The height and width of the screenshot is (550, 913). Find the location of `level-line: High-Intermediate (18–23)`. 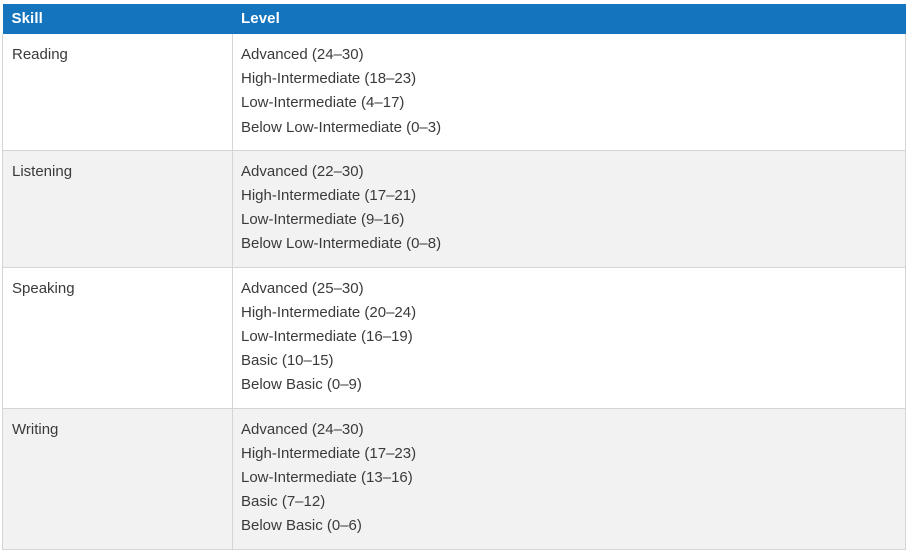

level-line: High-Intermediate (18–23) is located at coordinates (329, 79).